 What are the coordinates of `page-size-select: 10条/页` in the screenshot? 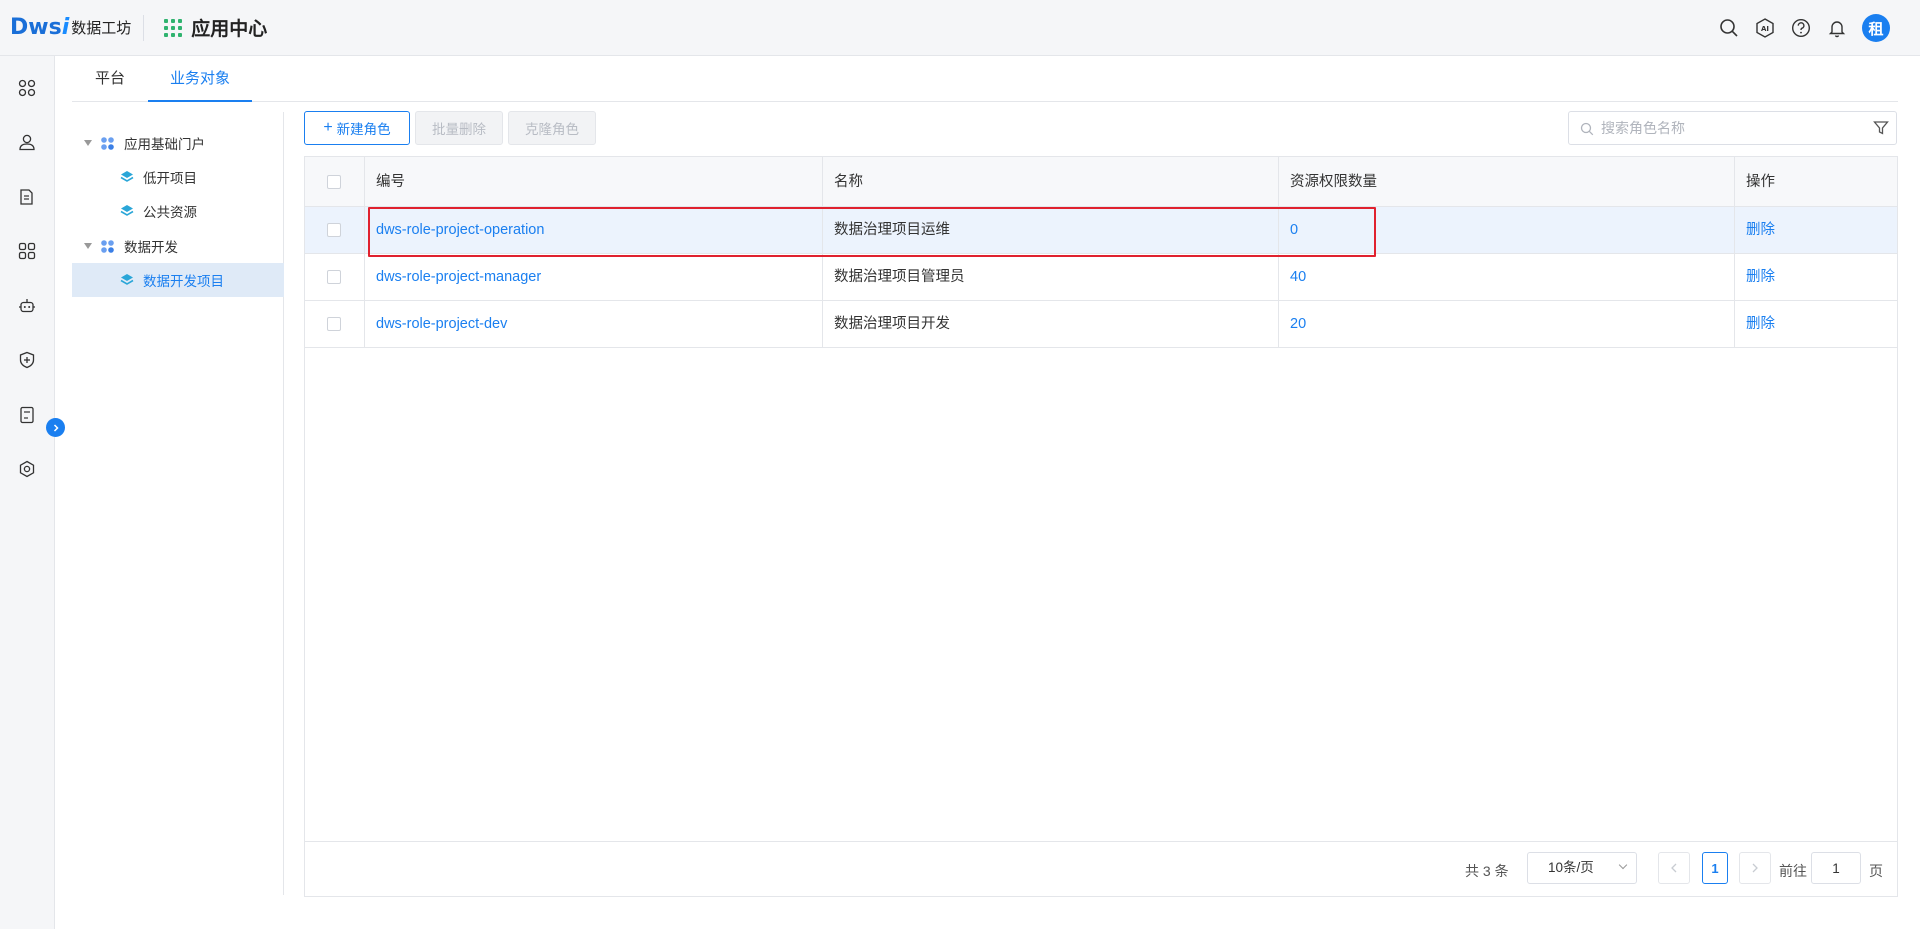 It's located at (1582, 868).